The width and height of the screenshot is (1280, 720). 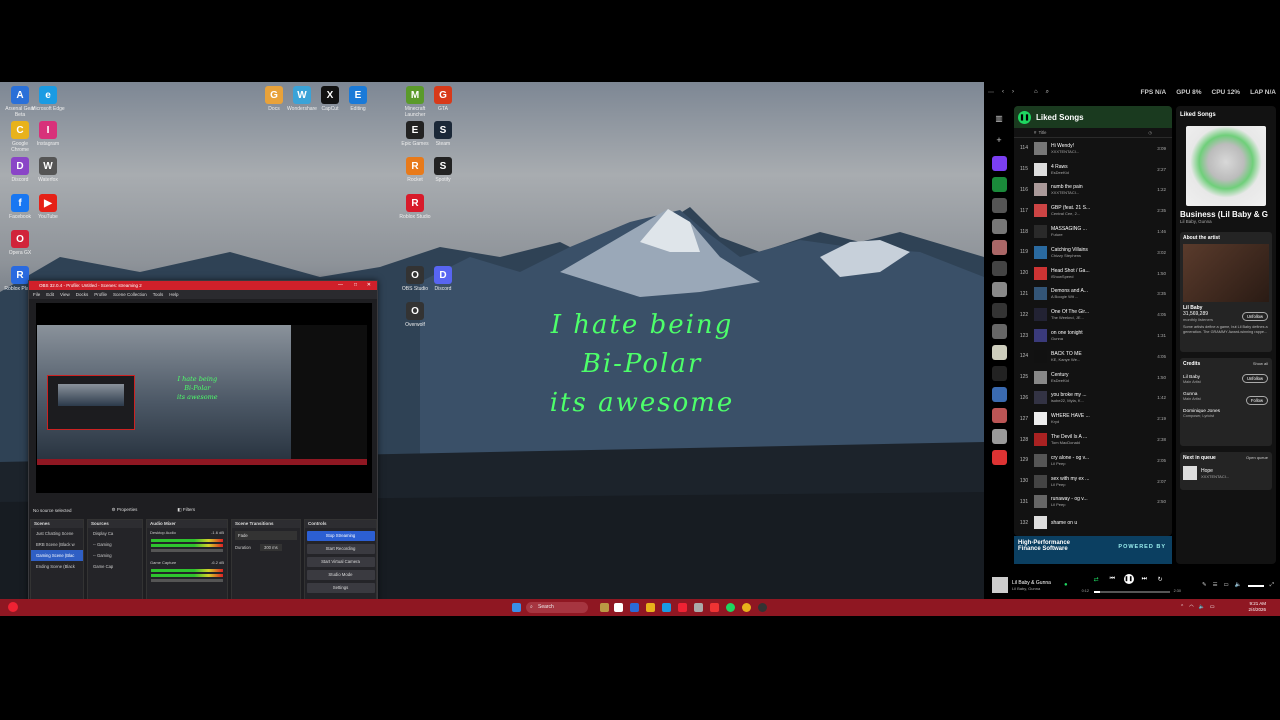 What do you see at coordinates (1096, 234) in the screenshot?
I see `track-artist: Future` at bounding box center [1096, 234].